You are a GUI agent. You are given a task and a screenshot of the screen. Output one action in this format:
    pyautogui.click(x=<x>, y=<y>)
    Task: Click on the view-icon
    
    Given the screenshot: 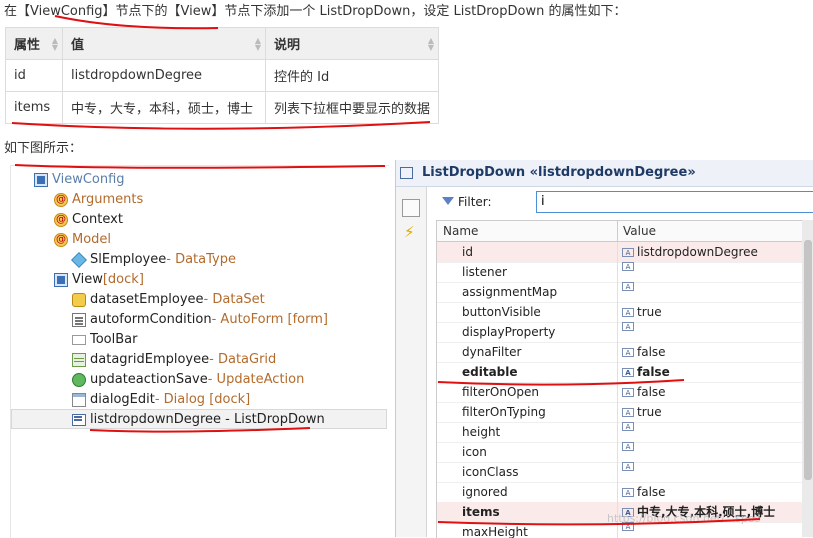 What is the action you would take?
    pyautogui.click(x=61, y=280)
    